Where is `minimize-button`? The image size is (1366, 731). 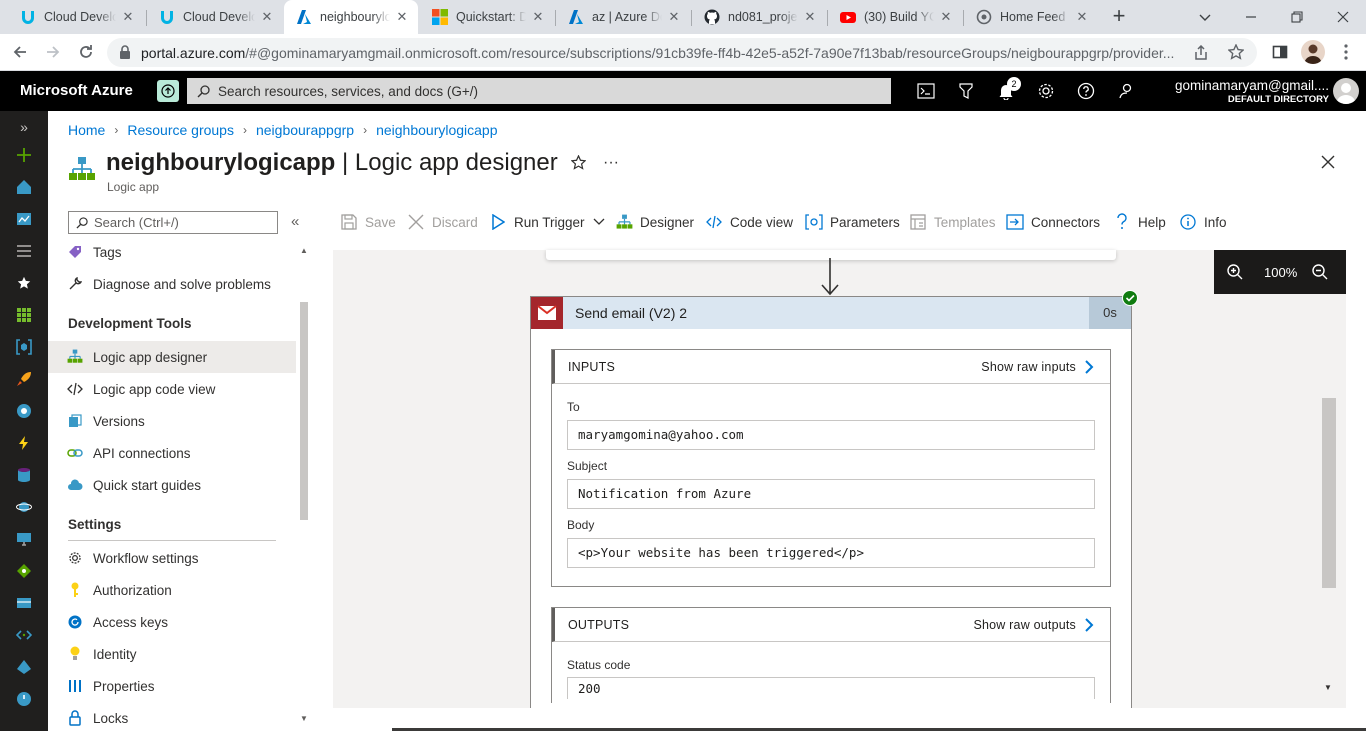 minimize-button is located at coordinates (1251, 17).